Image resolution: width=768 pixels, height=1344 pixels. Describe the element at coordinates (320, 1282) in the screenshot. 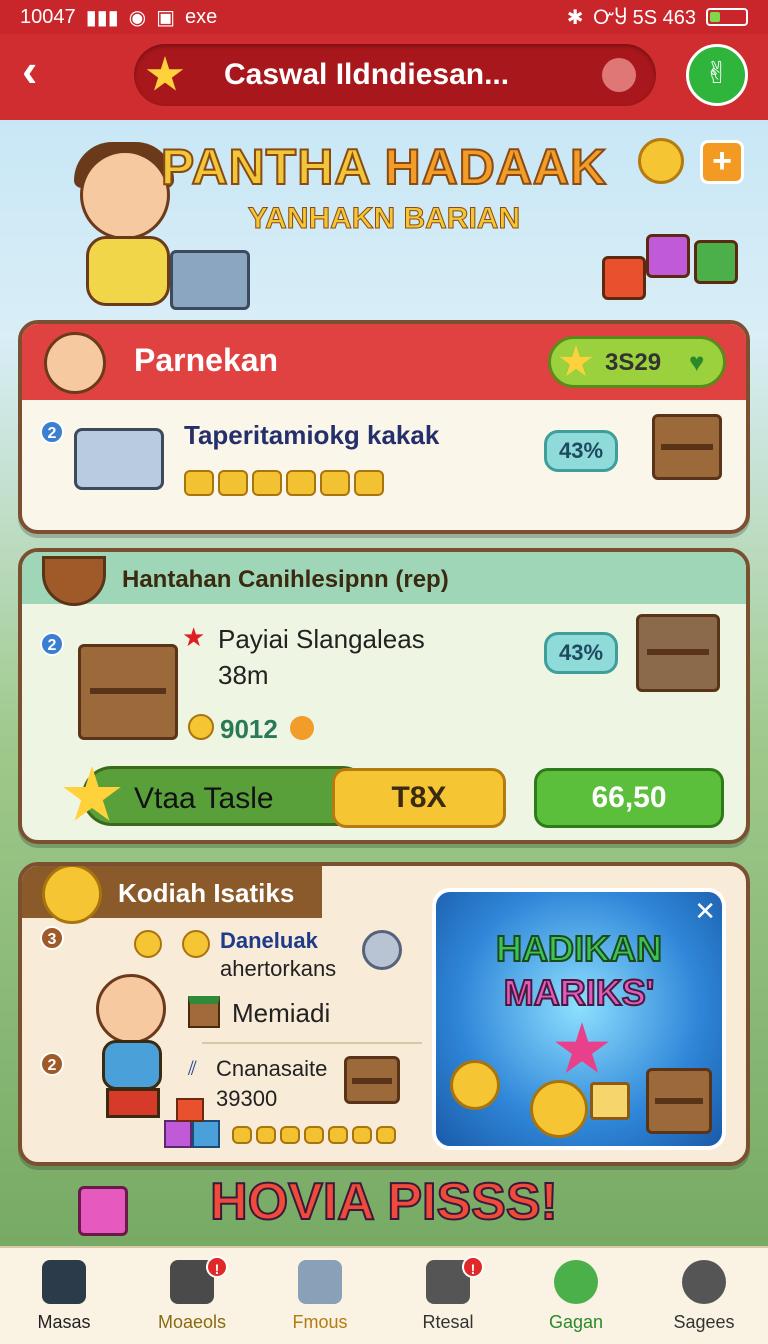

I see `door-icon` at that location.